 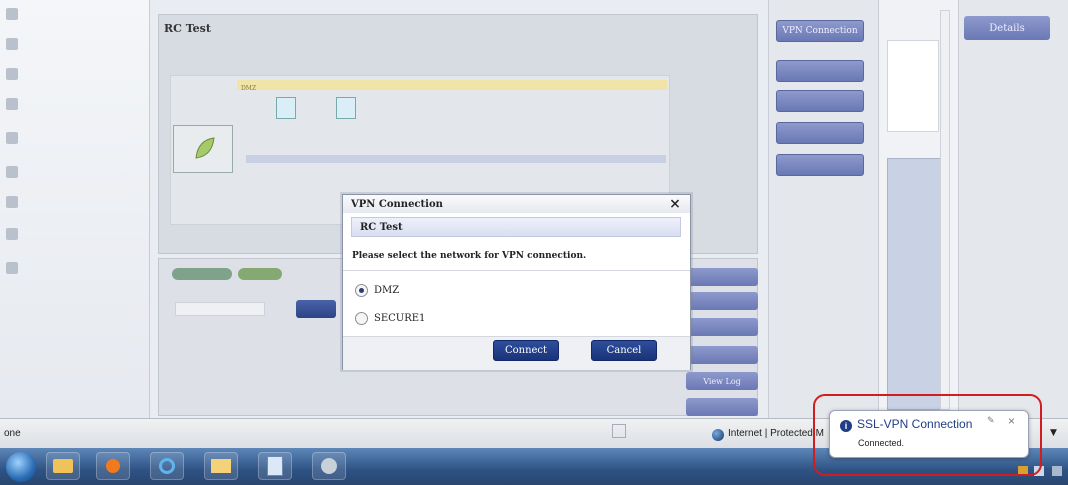 I want to click on divider, so click(x=516, y=270).